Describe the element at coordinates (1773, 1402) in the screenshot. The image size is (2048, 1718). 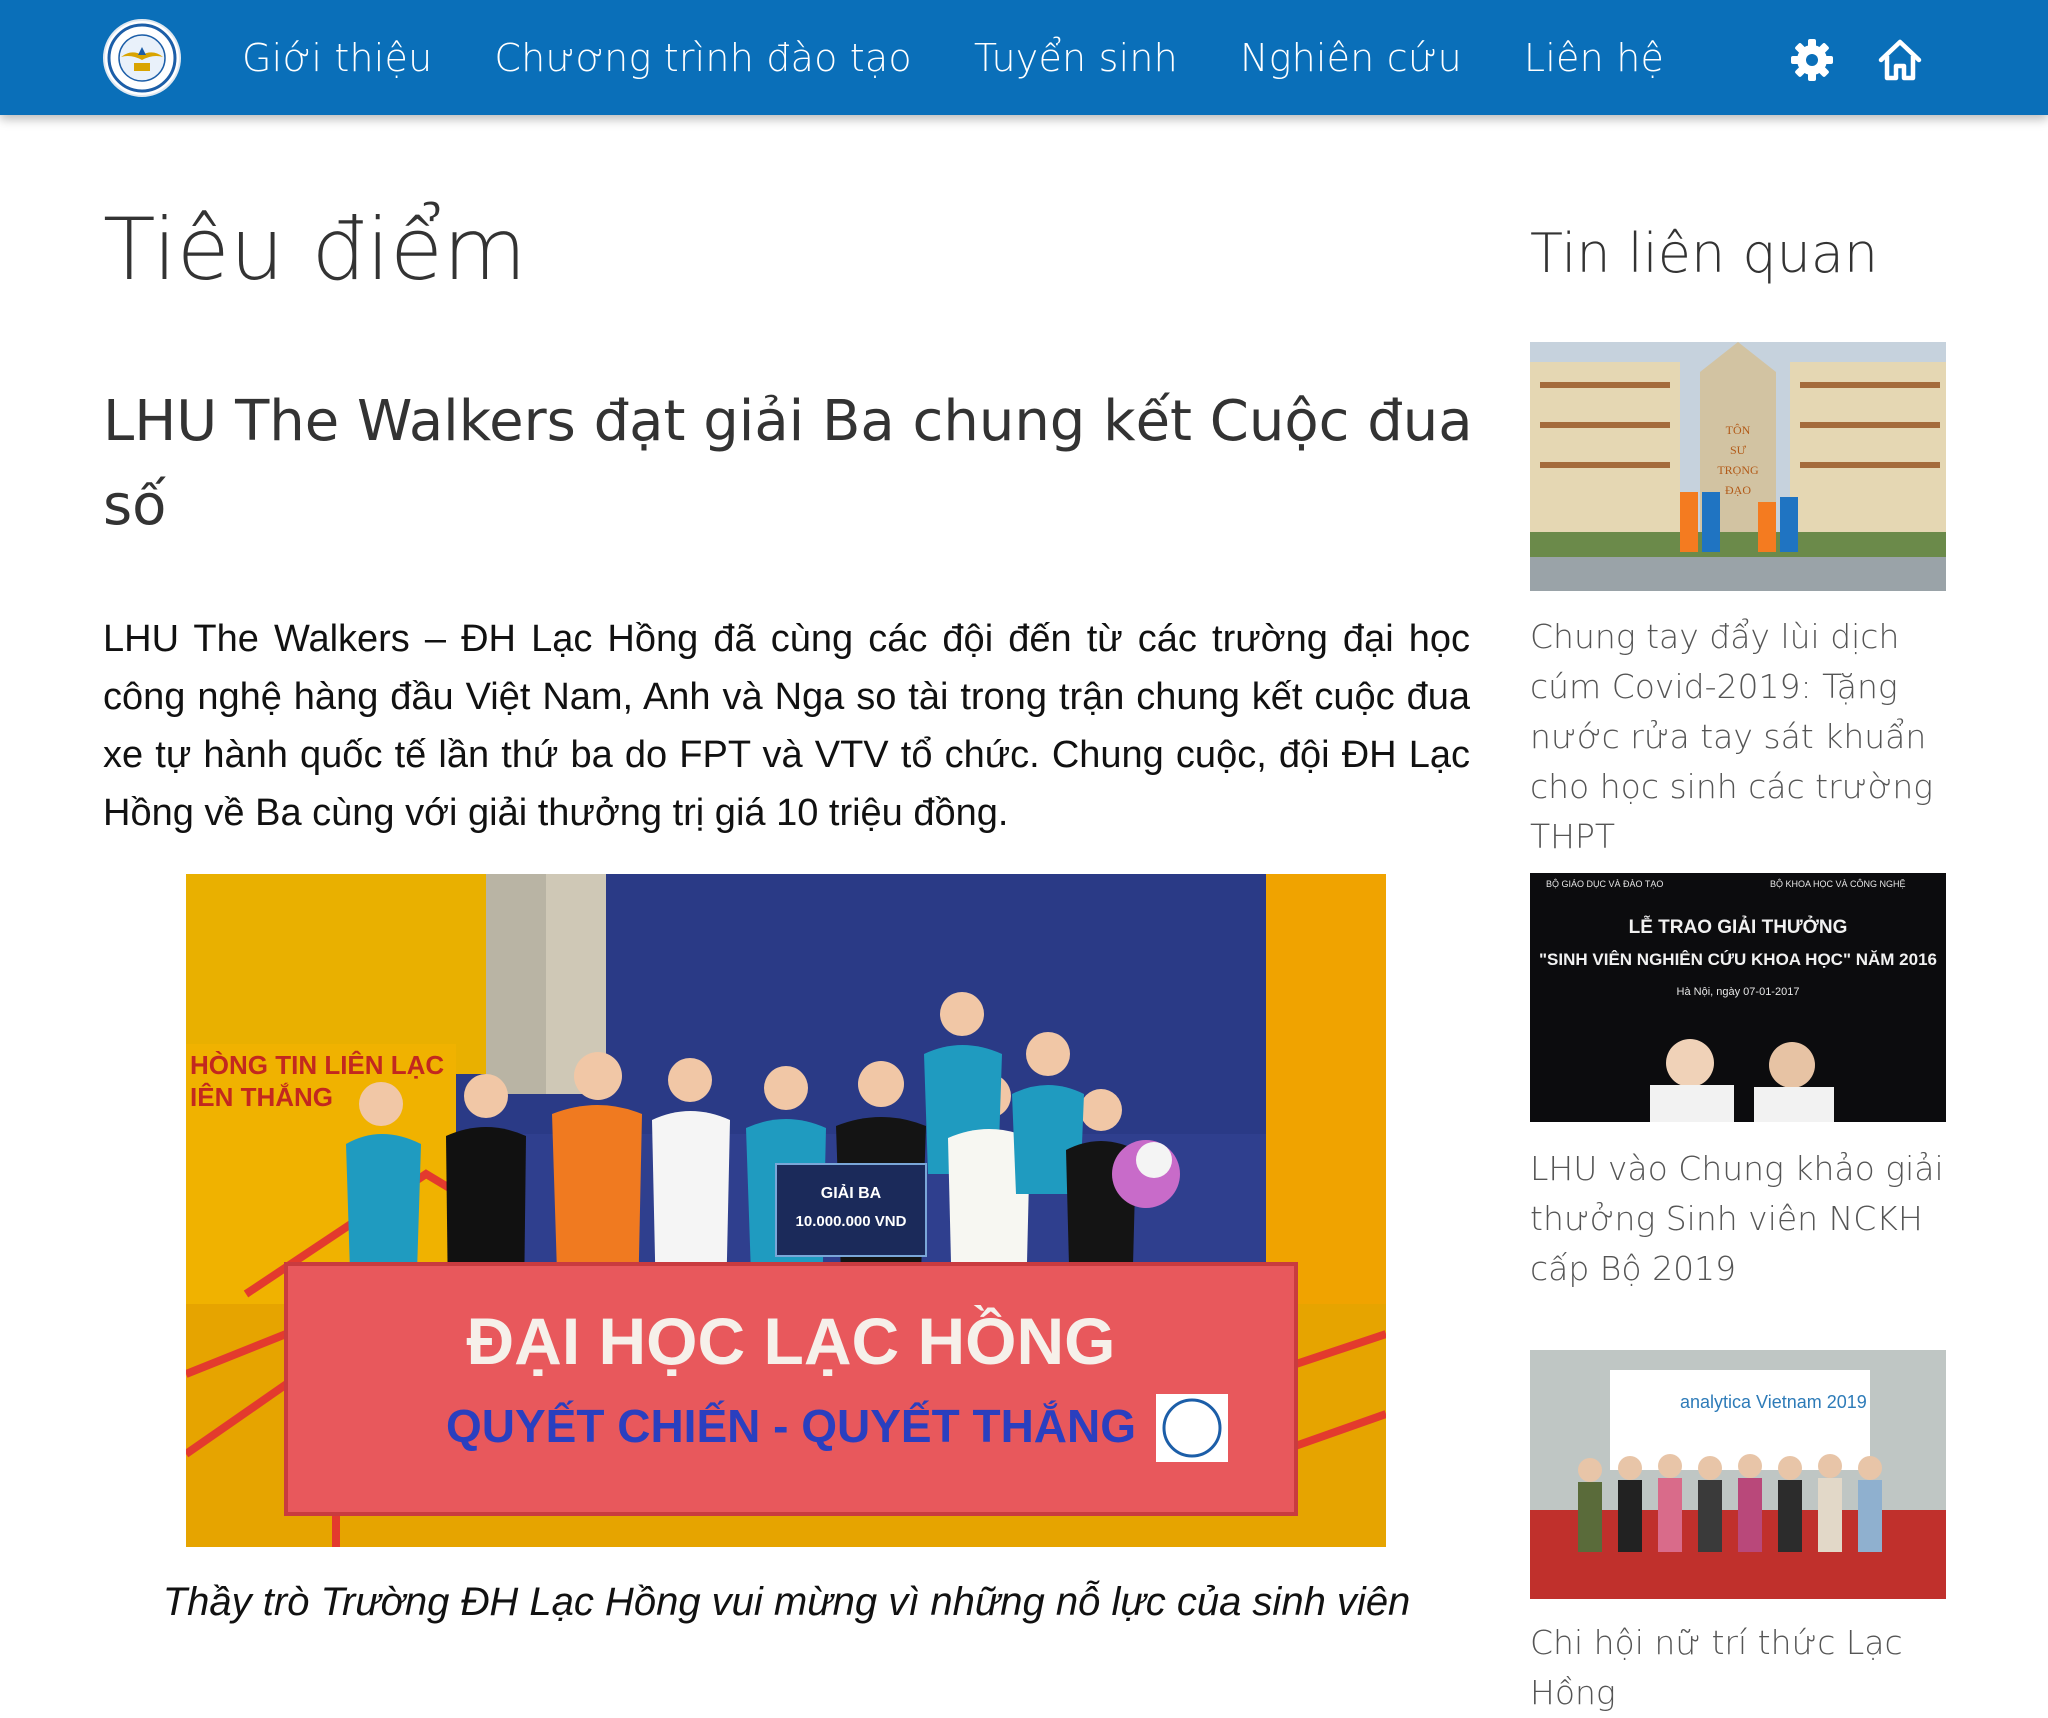
I see `svg-text: analytica Vietnam 2019` at that location.